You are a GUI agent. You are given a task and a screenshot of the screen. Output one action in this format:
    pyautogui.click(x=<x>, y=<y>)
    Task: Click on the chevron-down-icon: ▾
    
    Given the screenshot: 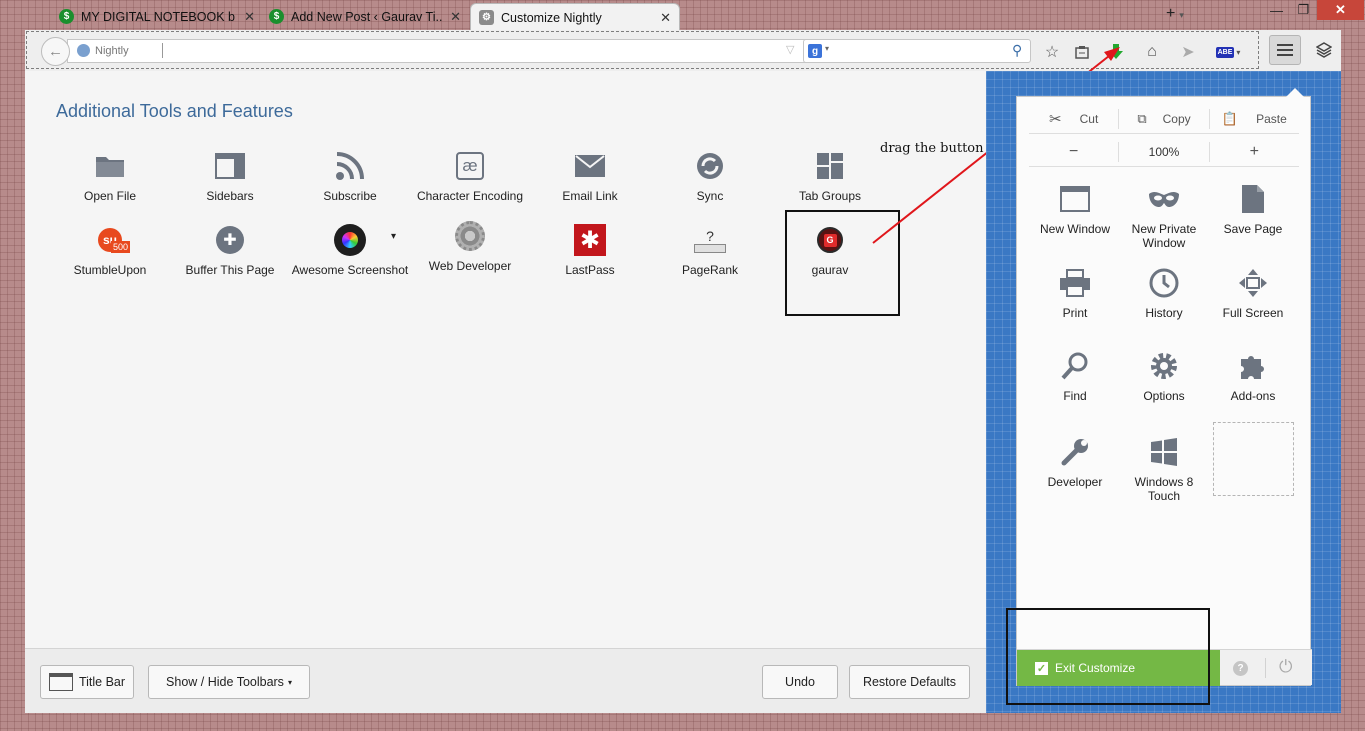 What is the action you would take?
    pyautogui.click(x=289, y=682)
    